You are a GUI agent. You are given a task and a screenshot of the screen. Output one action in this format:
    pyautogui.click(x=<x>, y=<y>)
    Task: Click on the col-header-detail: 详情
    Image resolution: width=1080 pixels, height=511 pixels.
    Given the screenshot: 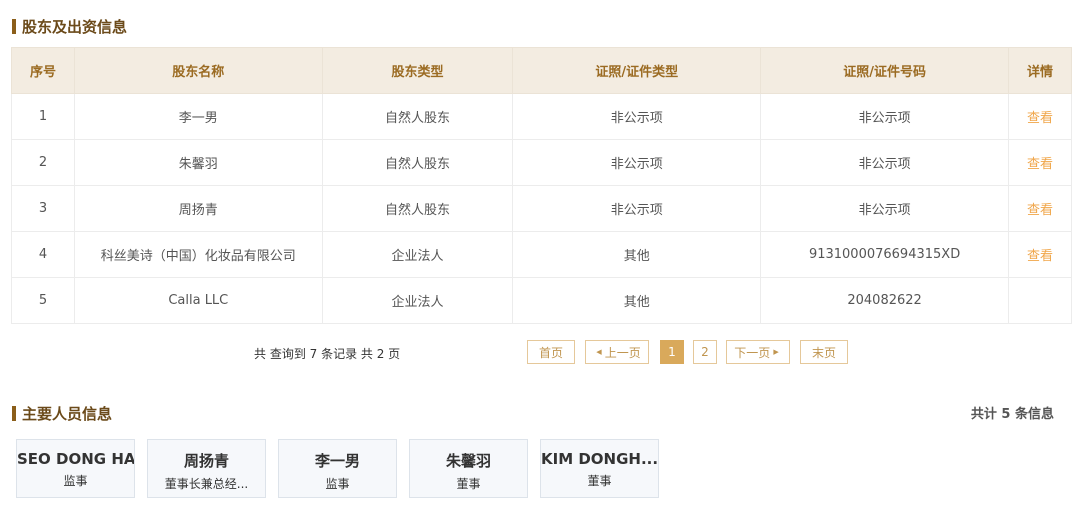 What is the action you would take?
    pyautogui.click(x=1040, y=70)
    